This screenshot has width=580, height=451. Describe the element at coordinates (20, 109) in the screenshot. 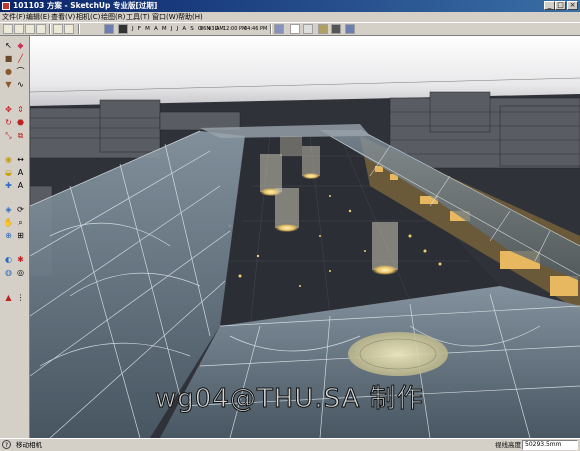

I see `push-pull-icon: ⇕` at that location.